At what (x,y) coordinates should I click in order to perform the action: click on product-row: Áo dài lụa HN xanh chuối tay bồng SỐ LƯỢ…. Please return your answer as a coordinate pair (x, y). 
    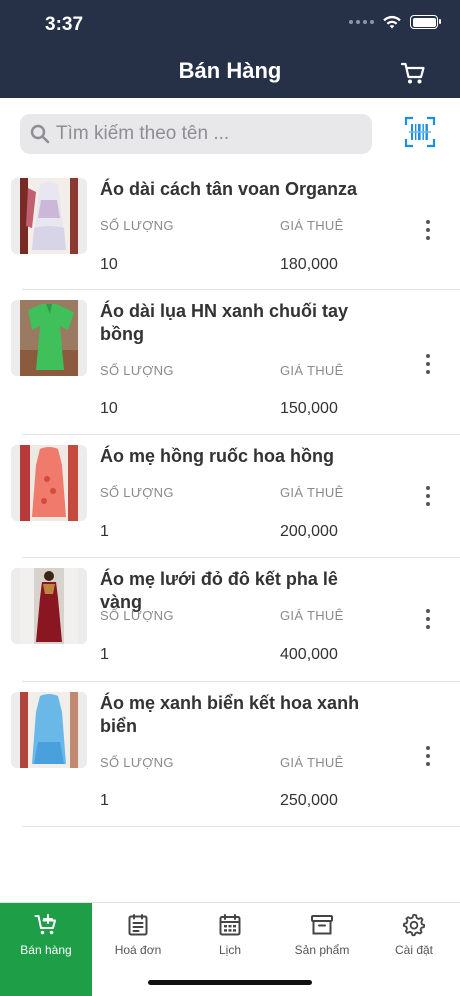
    Looking at the image, I should click on (235, 362).